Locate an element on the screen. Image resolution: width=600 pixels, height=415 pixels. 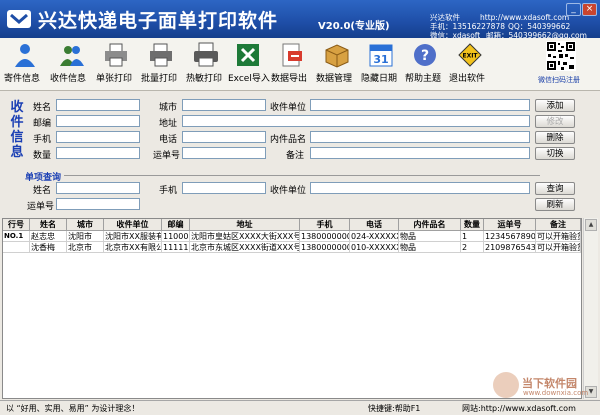
col-header-row-no: 行号 is located at coordinates (16, 225).